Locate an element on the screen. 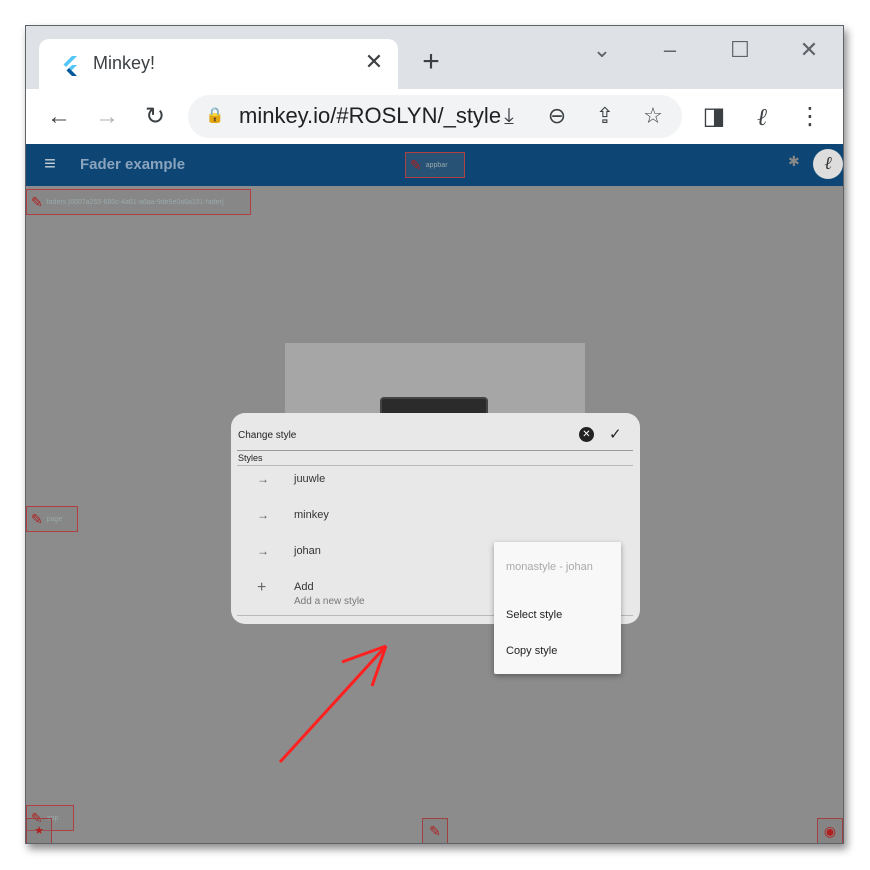 The image size is (870, 870). style-label: minkey is located at coordinates (311, 515).